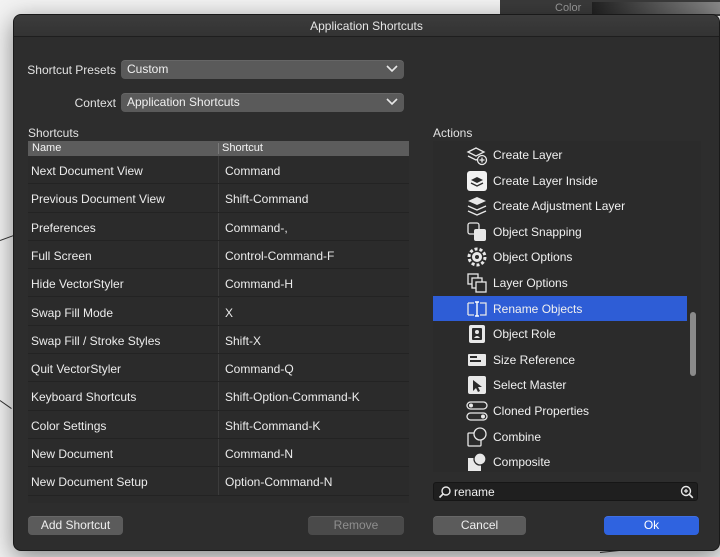 This screenshot has height=557, width=720. Describe the element at coordinates (229, 312) in the screenshot. I see `shortcut-keys: X` at that location.